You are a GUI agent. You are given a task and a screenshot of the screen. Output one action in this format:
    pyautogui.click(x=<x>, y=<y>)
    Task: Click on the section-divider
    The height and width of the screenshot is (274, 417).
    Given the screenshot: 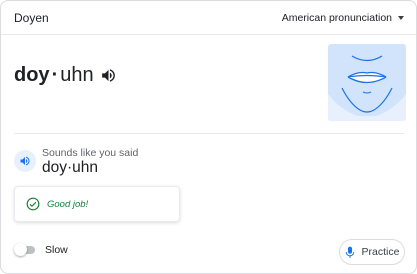 What is the action you would take?
    pyautogui.click(x=209, y=133)
    